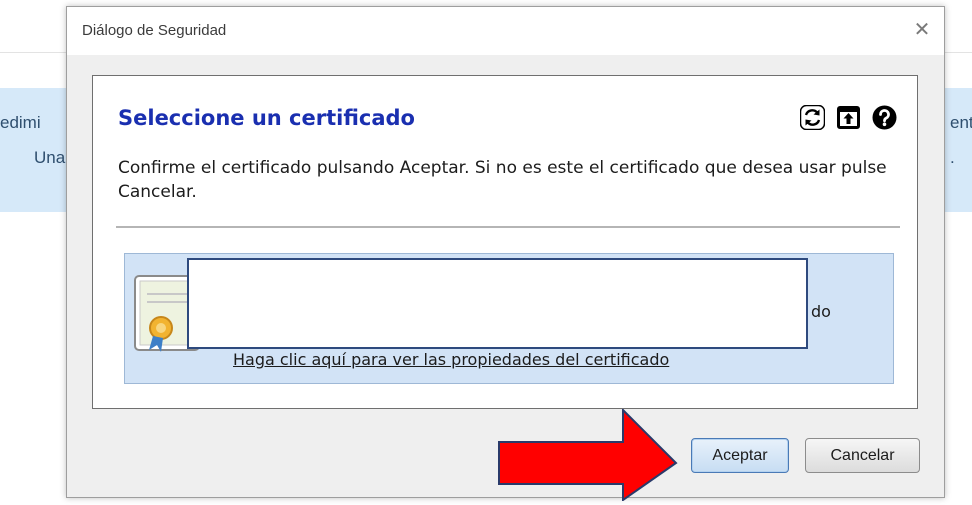  Describe the element at coordinates (154, 30) in the screenshot. I see `dialog-title: Diálogo de Seguridad` at that location.